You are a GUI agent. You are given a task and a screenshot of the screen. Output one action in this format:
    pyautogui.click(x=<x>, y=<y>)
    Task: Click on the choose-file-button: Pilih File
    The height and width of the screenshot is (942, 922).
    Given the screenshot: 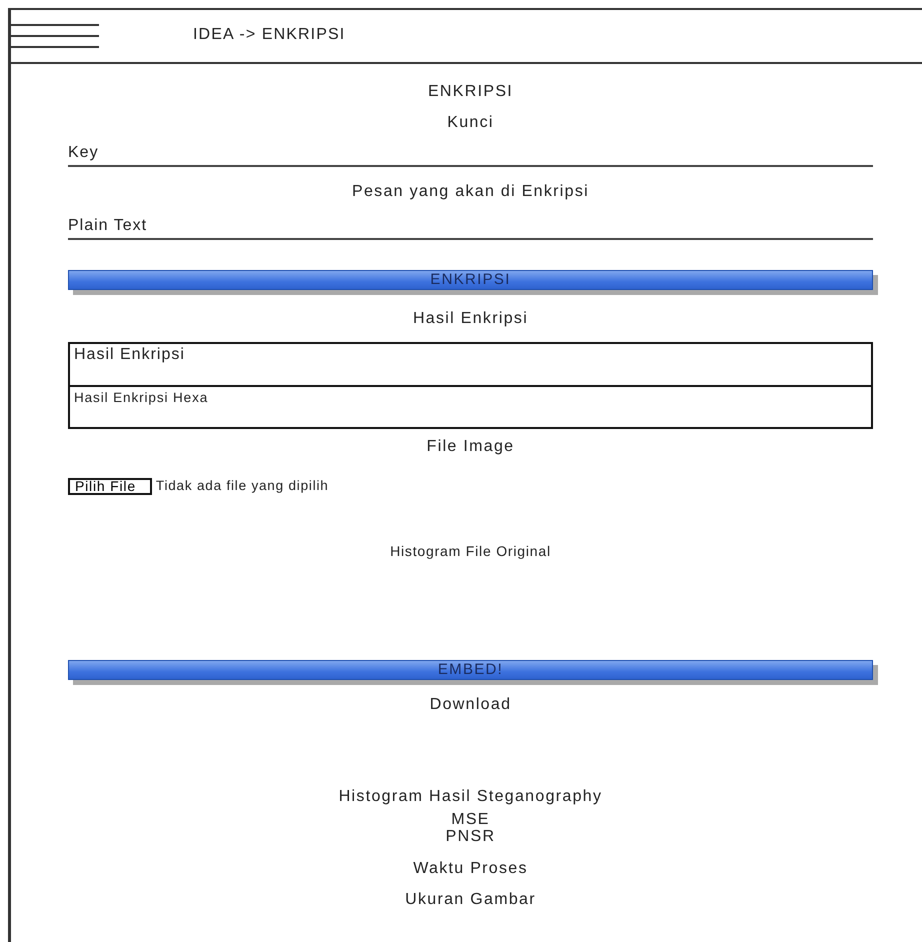 What is the action you would take?
    pyautogui.click(x=110, y=486)
    